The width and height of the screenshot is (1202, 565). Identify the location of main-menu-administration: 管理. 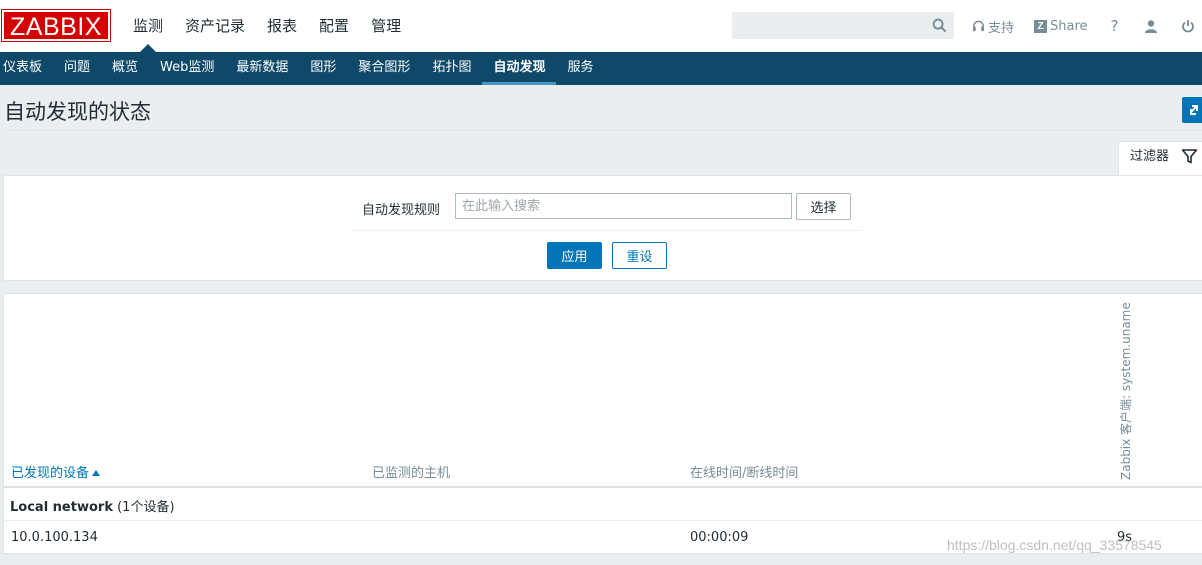
(386, 26).